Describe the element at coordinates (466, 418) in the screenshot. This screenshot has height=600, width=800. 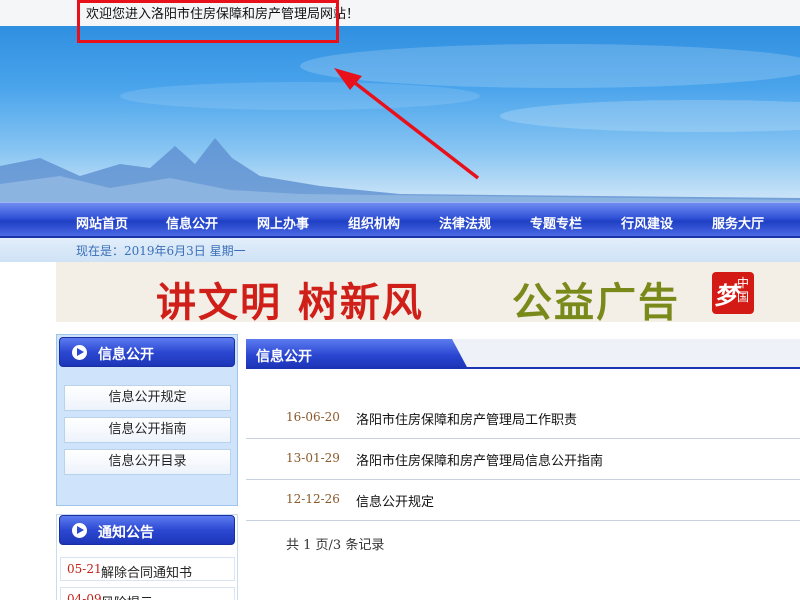
I see `item-title: 洛阳市住房保障和房产管理局工作职责` at that location.